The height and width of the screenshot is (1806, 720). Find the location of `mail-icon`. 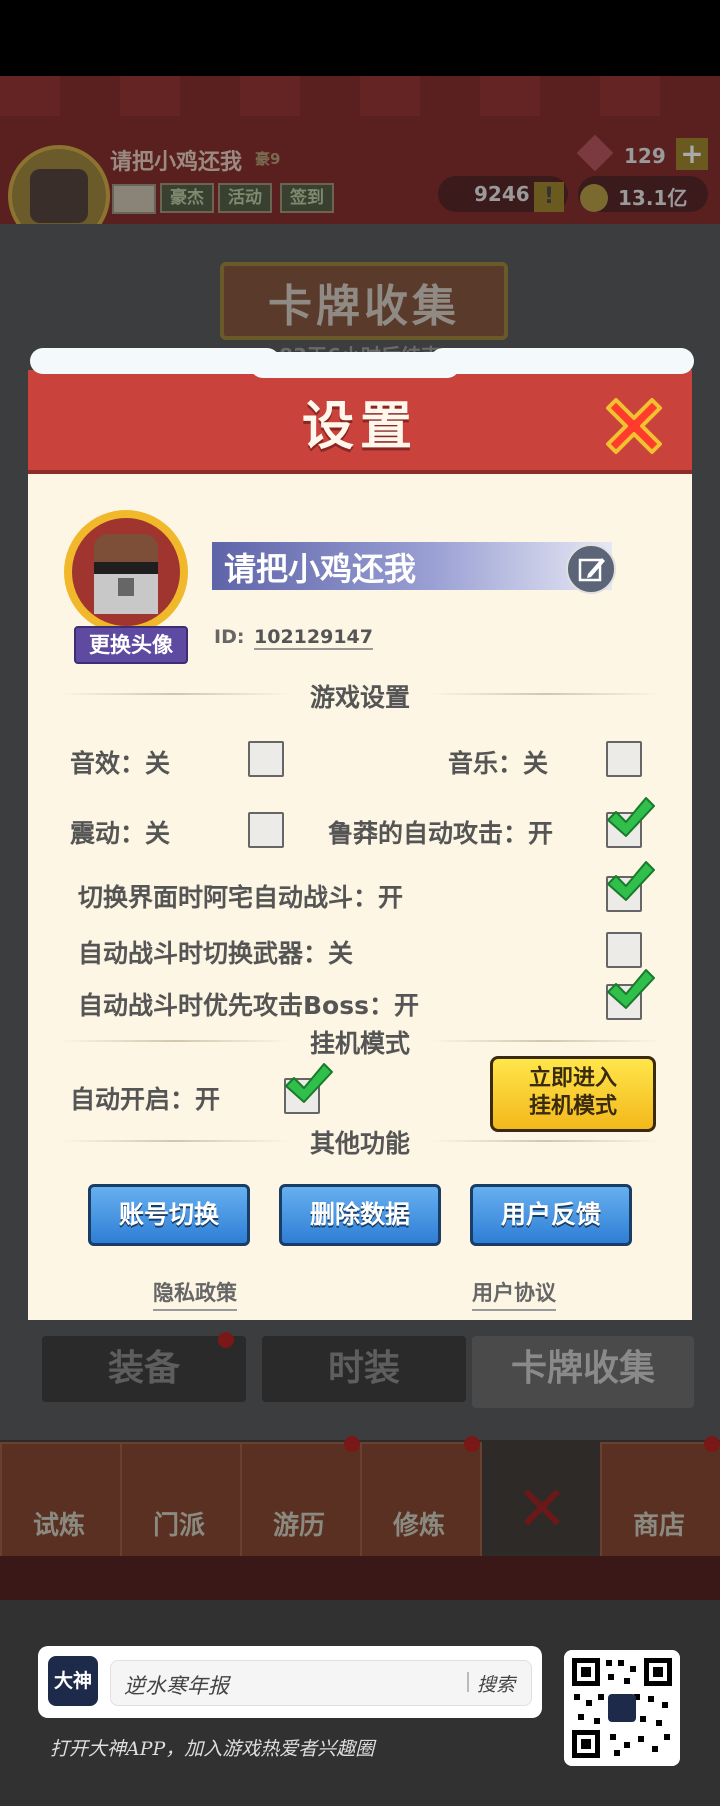

mail-icon is located at coordinates (134, 199).